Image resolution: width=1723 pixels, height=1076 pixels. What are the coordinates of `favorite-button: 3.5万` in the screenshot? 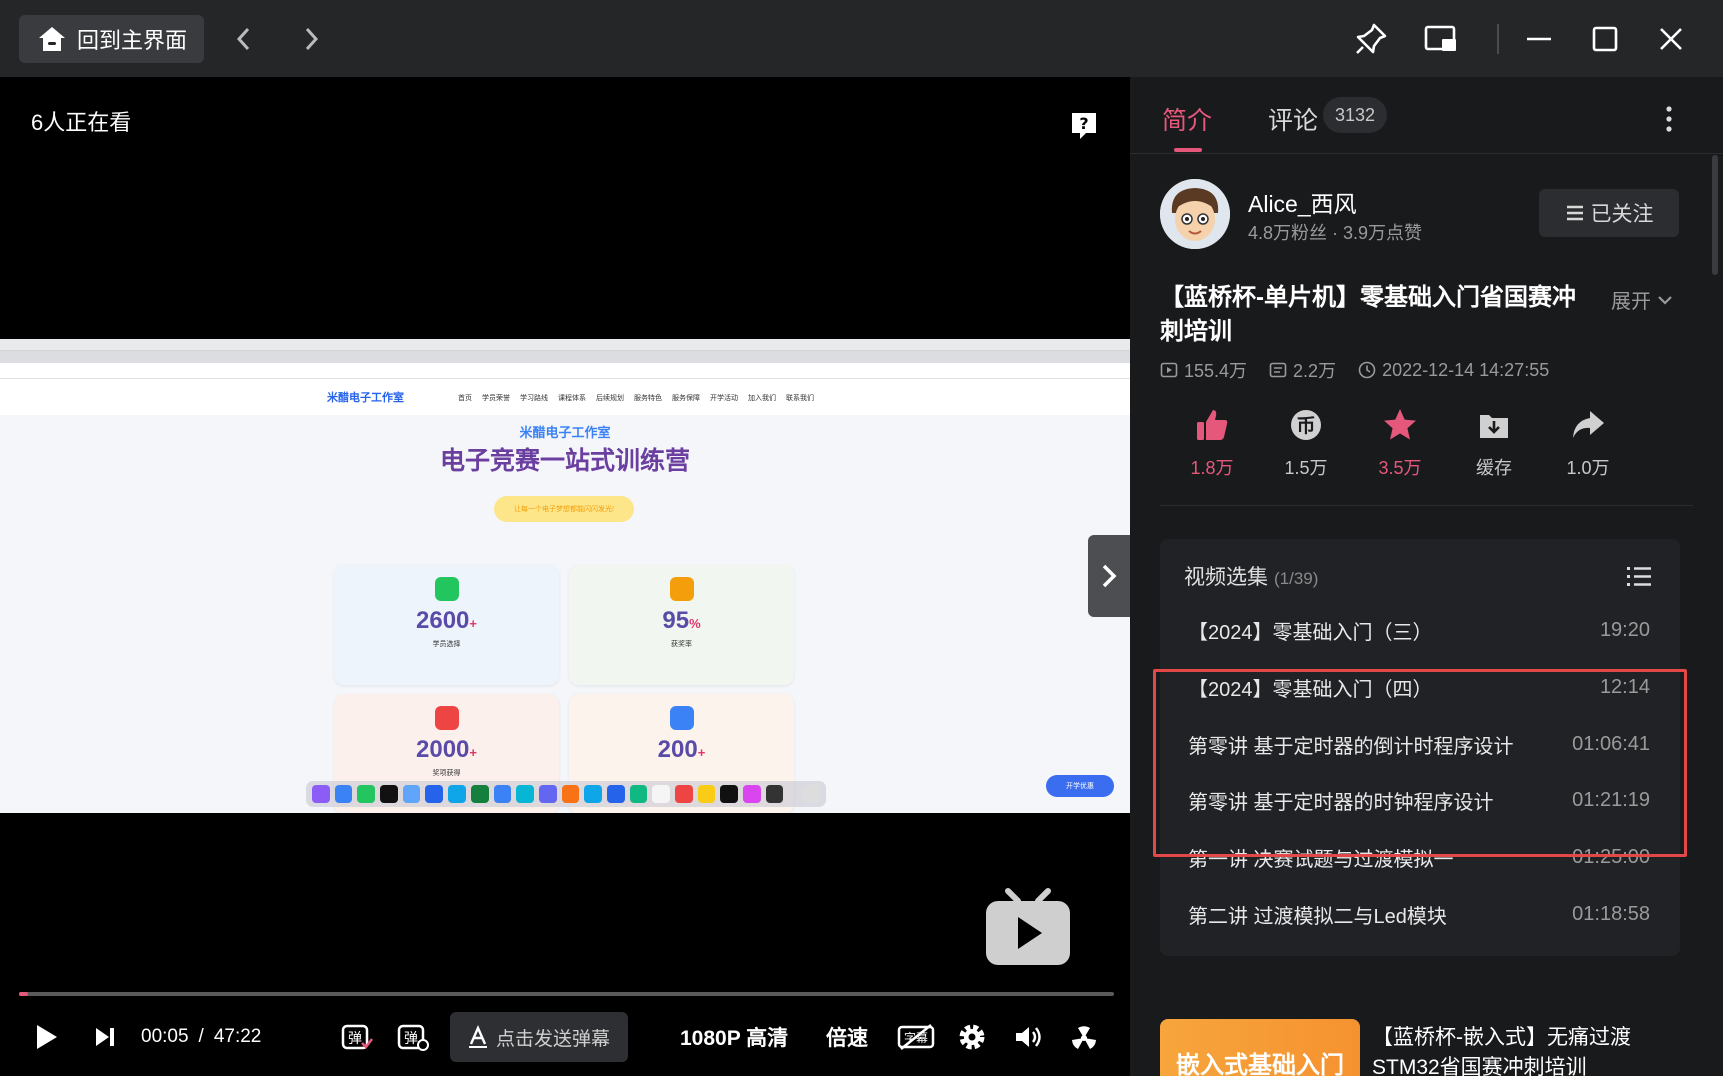 It's located at (1400, 443).